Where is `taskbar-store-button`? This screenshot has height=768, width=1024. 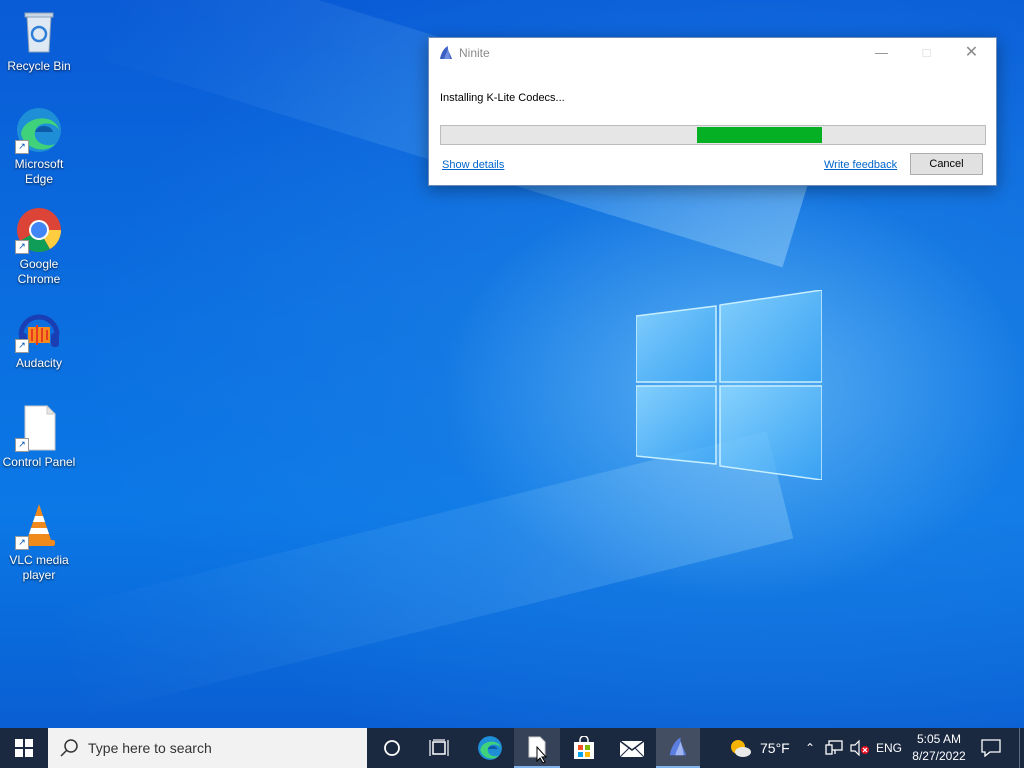
taskbar-store-button is located at coordinates (584, 748).